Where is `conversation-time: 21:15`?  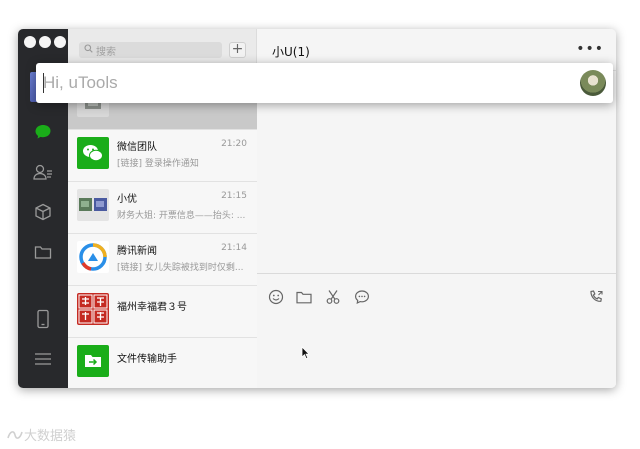
conversation-time: 21:15 is located at coordinates (234, 196).